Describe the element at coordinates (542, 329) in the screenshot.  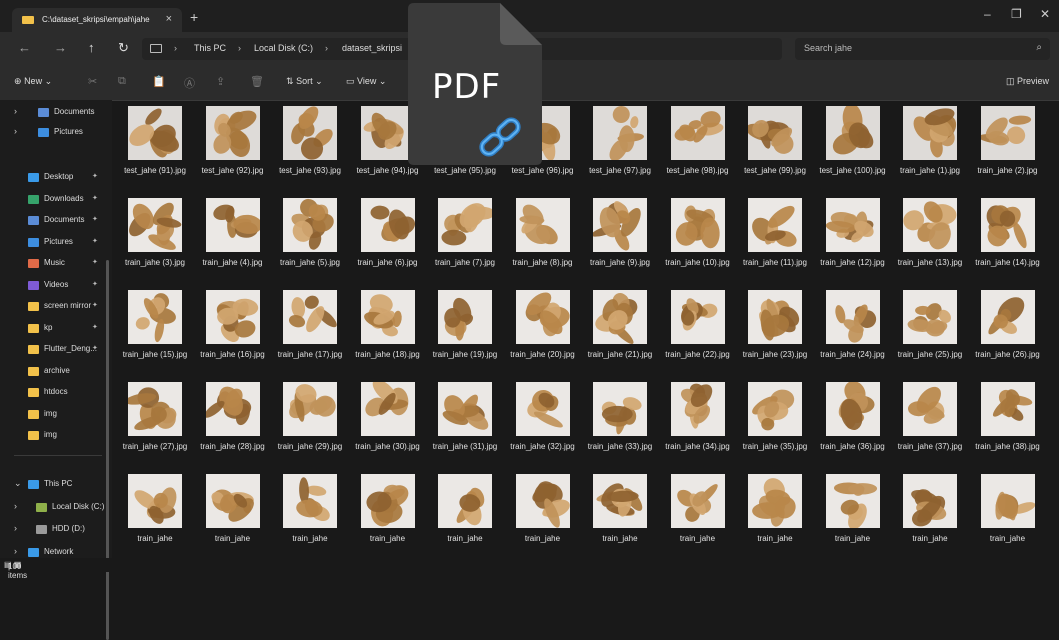
I see `file-item: train_jahe (20).jpg` at that location.